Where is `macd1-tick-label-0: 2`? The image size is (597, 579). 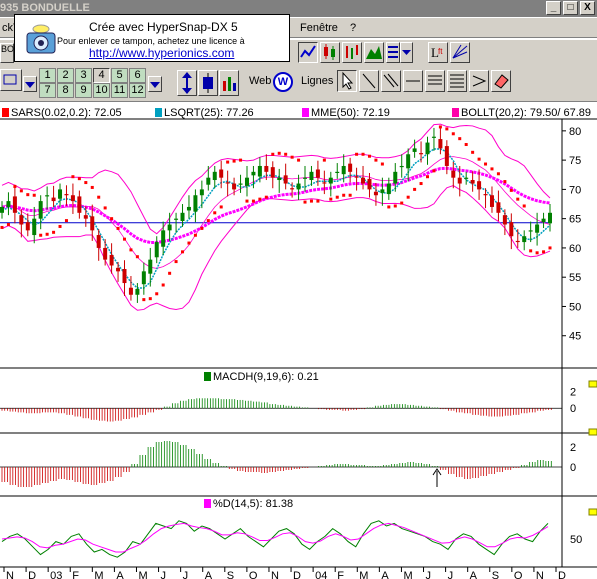 macd1-tick-label-0: 2 is located at coordinates (573, 393).